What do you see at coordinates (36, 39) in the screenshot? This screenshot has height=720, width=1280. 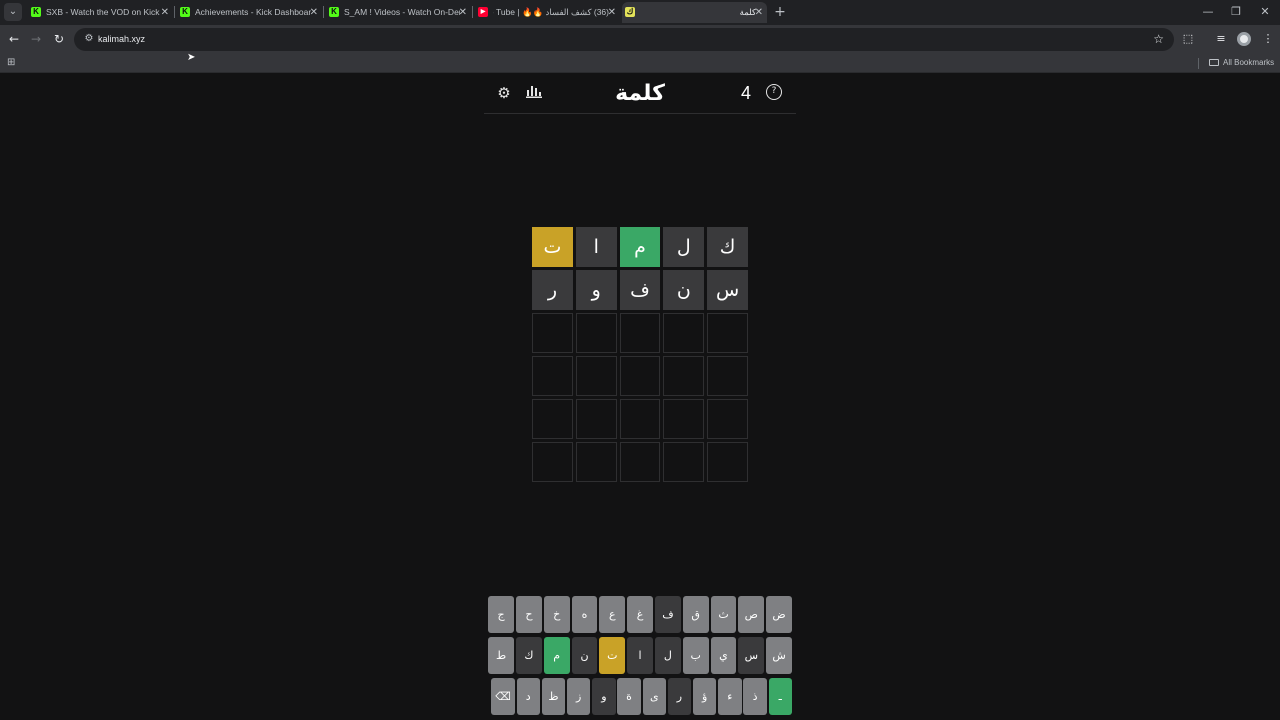 I see `forward-icon: →` at bounding box center [36, 39].